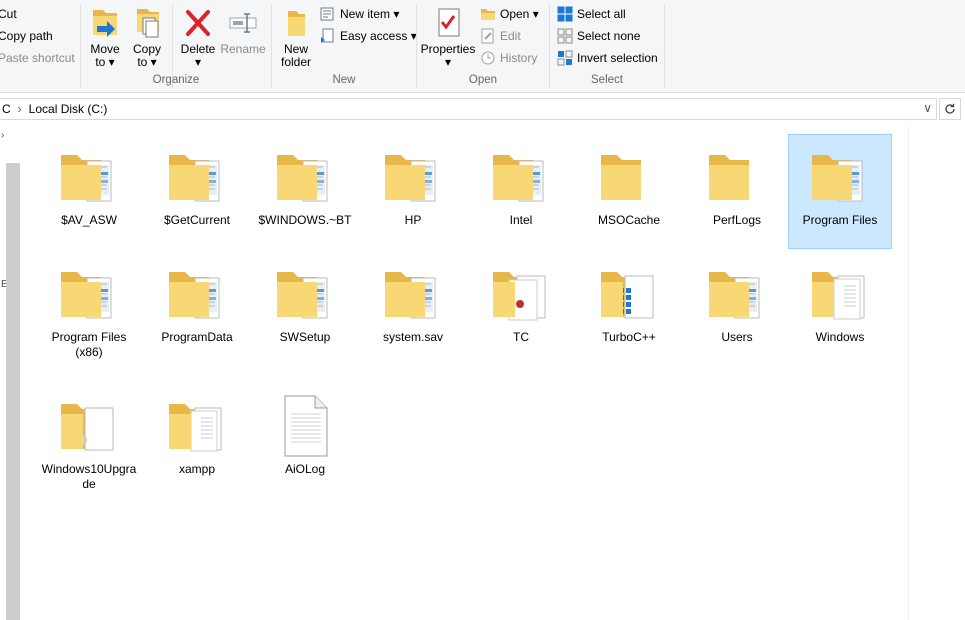 This screenshot has height=620, width=965. Describe the element at coordinates (664, 46) in the screenshot. I see `separator` at that location.